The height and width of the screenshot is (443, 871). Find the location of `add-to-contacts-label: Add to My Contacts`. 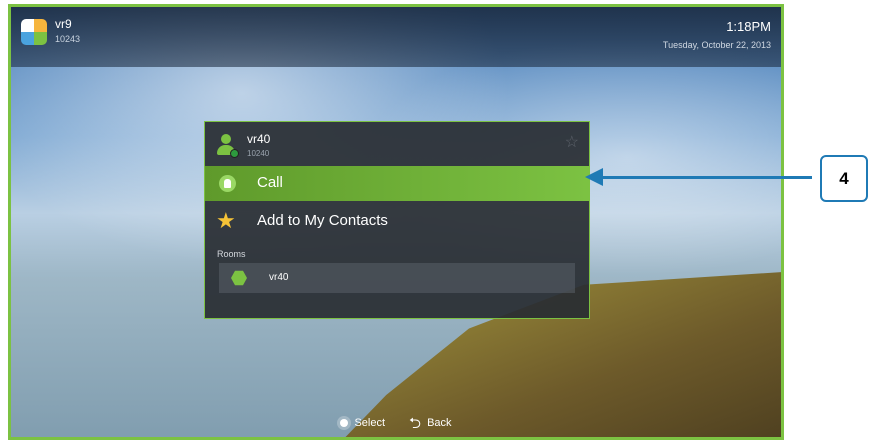

add-to-contacts-label: Add to My Contacts is located at coordinates (322, 220).